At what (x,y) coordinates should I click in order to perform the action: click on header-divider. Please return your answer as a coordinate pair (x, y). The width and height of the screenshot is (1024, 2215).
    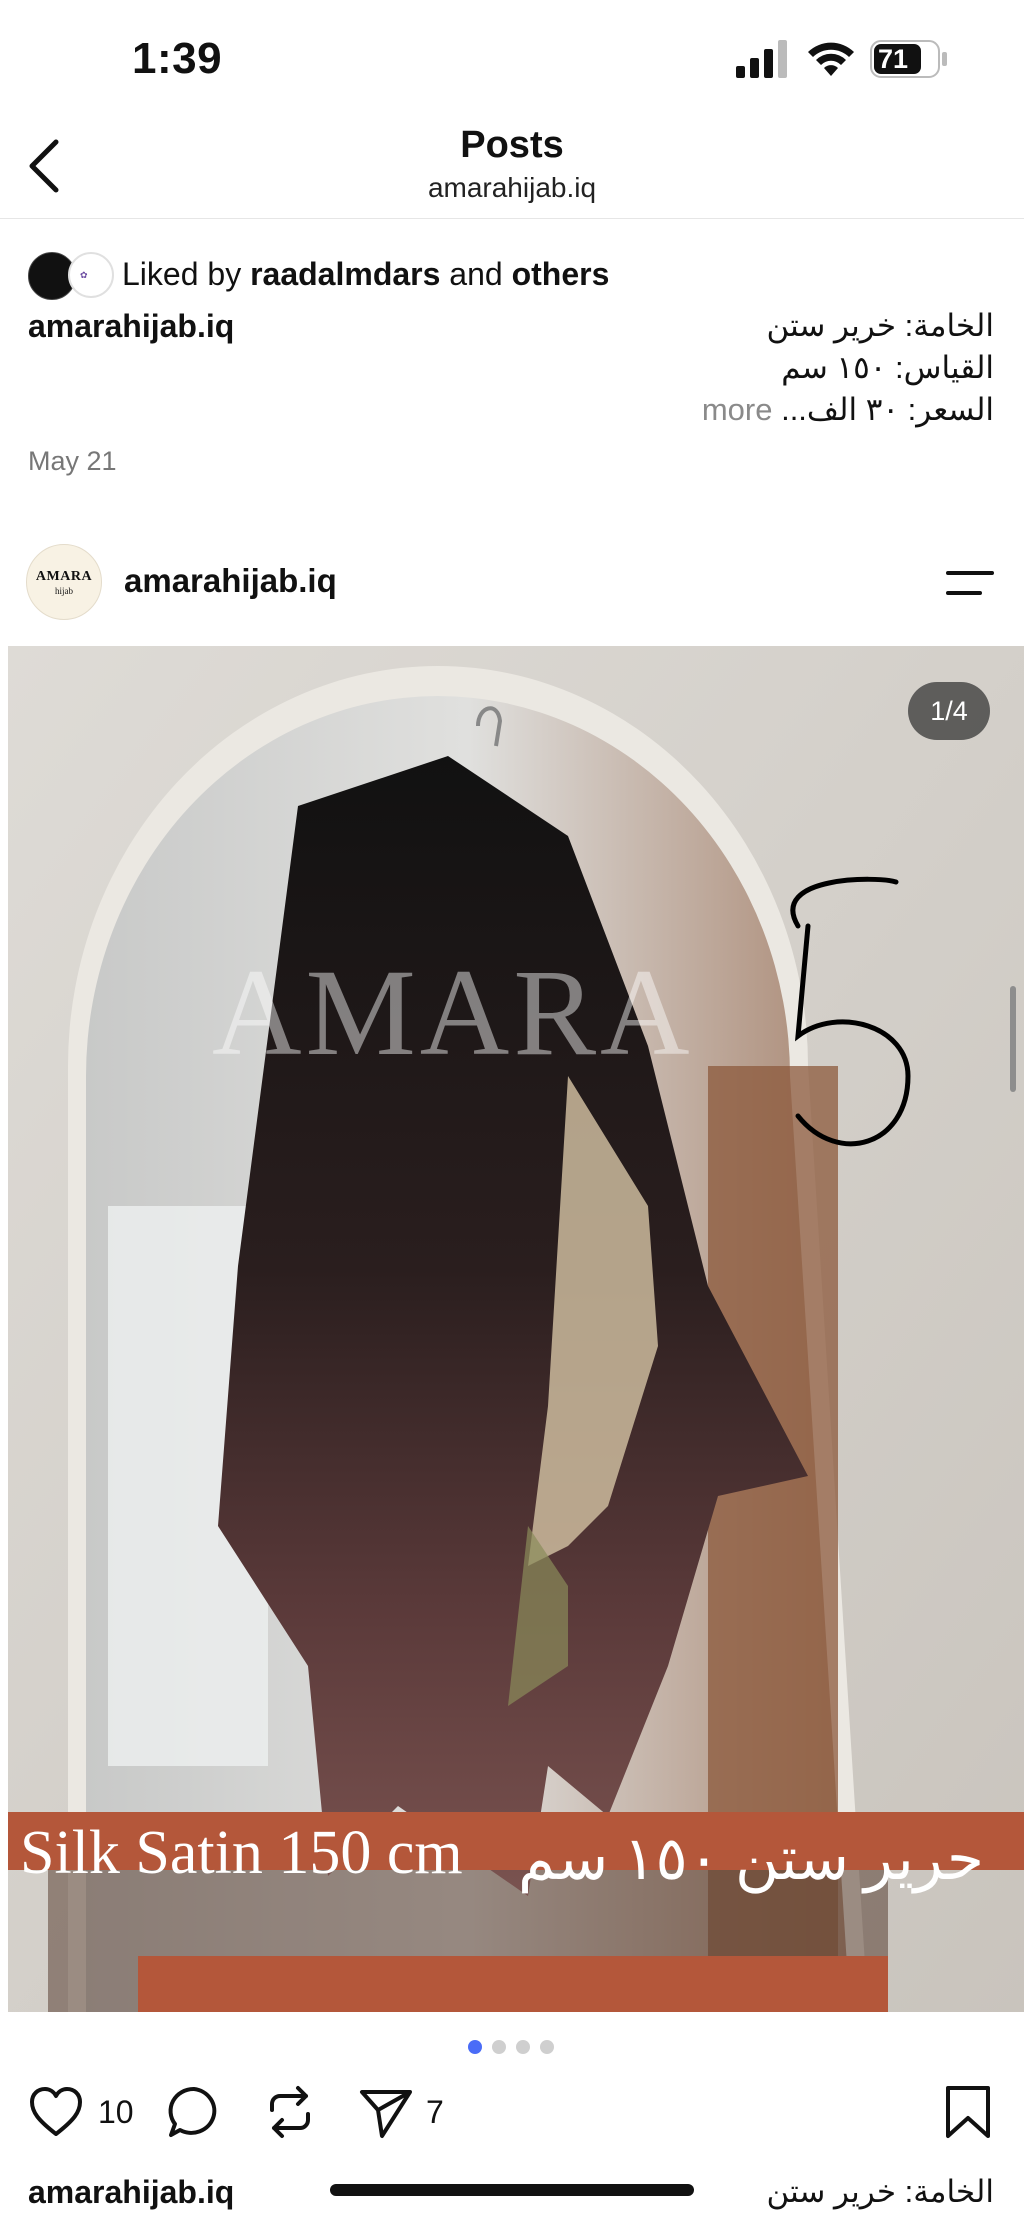
    Looking at the image, I should click on (512, 218).